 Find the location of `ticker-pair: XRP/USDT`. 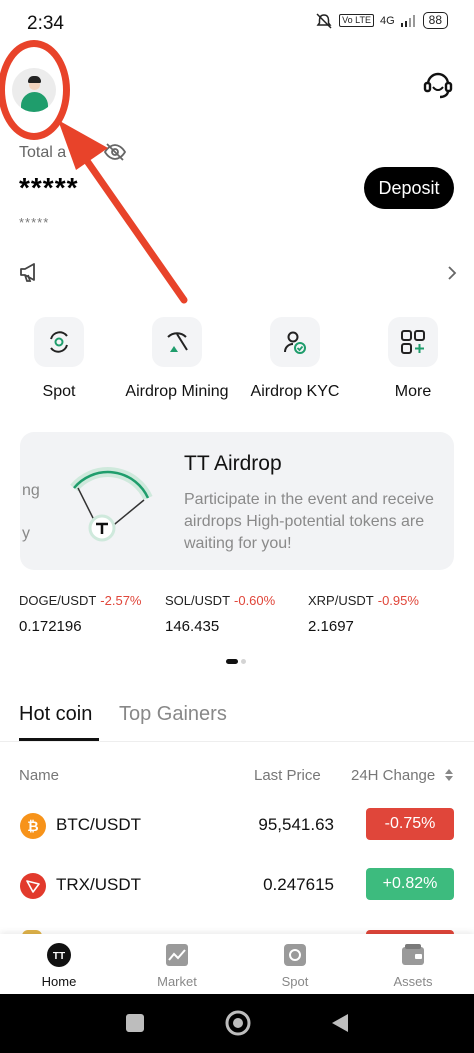

ticker-pair: XRP/USDT is located at coordinates (341, 600).